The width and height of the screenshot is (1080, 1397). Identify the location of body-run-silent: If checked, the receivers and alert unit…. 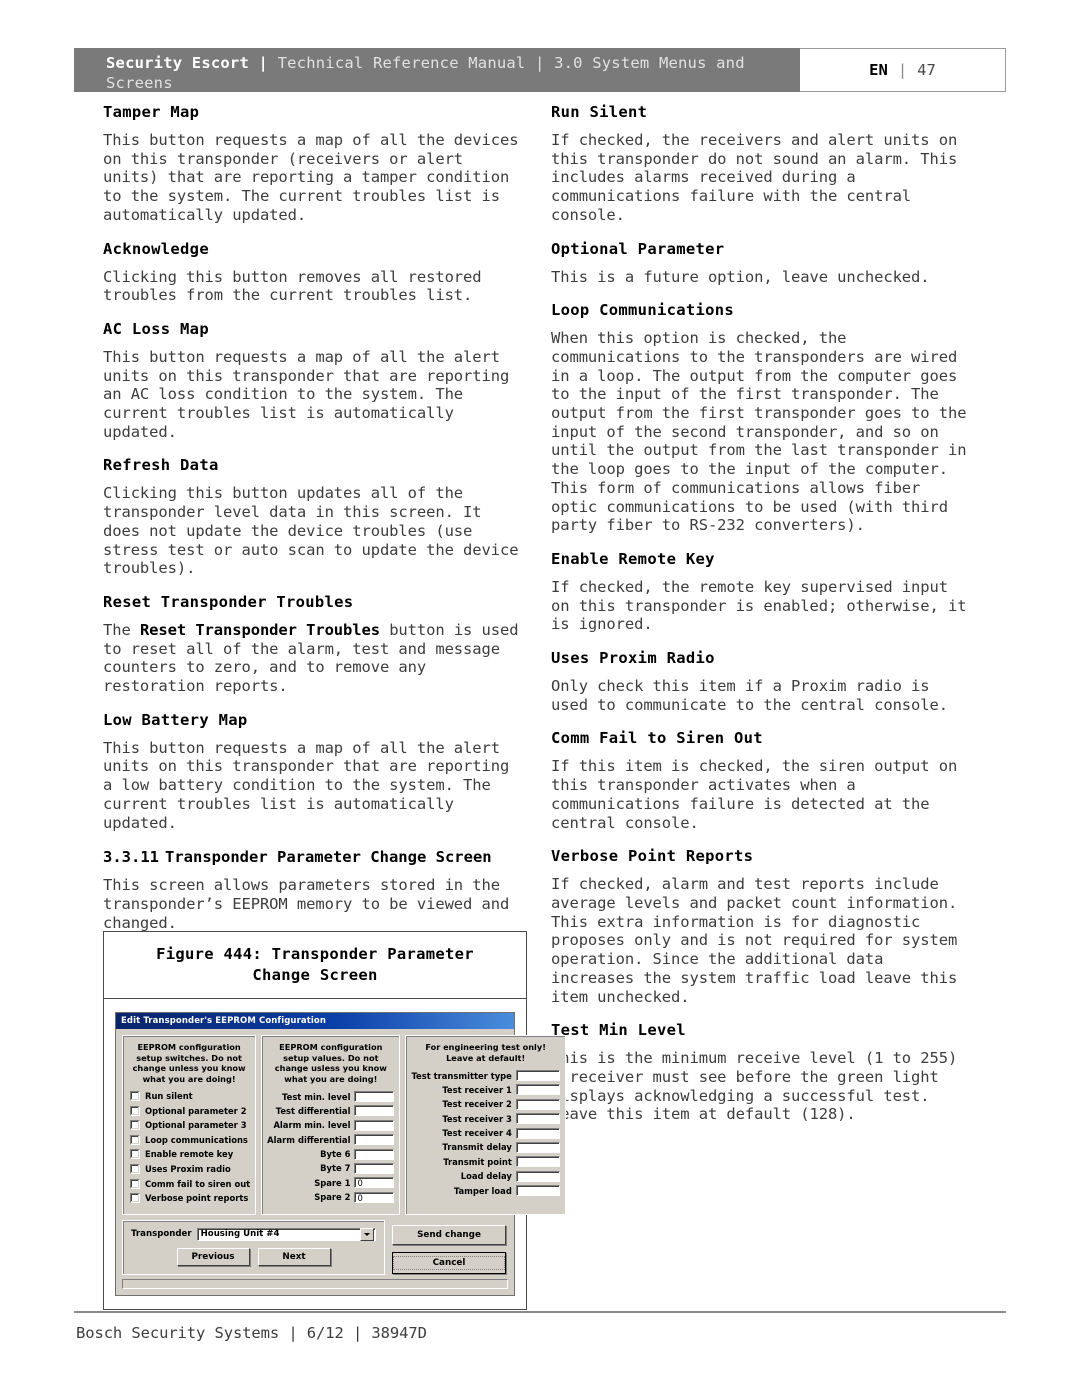
(754, 177).